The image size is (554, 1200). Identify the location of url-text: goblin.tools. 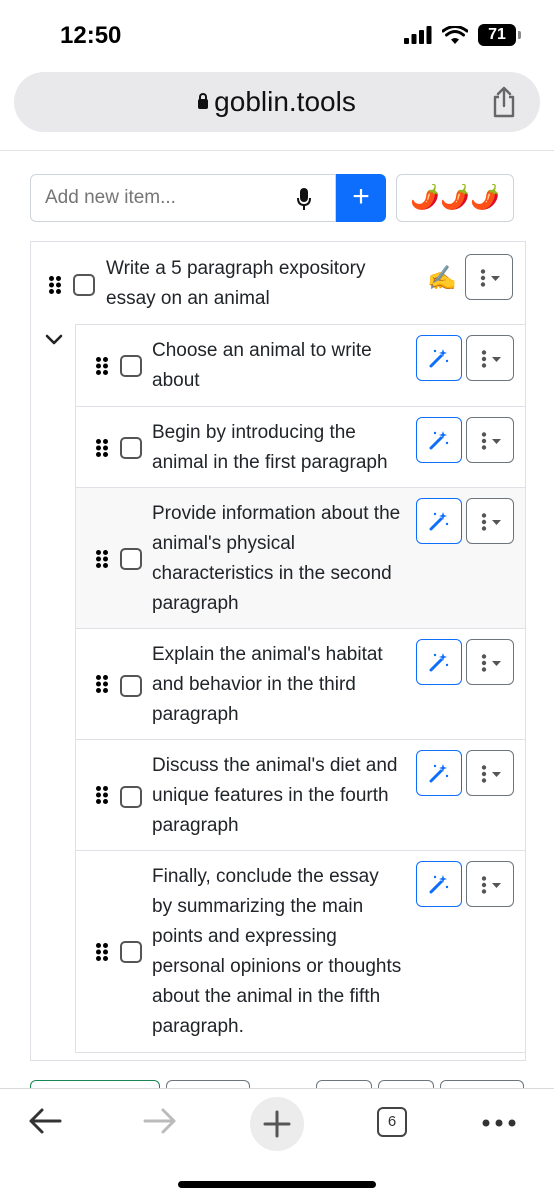
(285, 101).